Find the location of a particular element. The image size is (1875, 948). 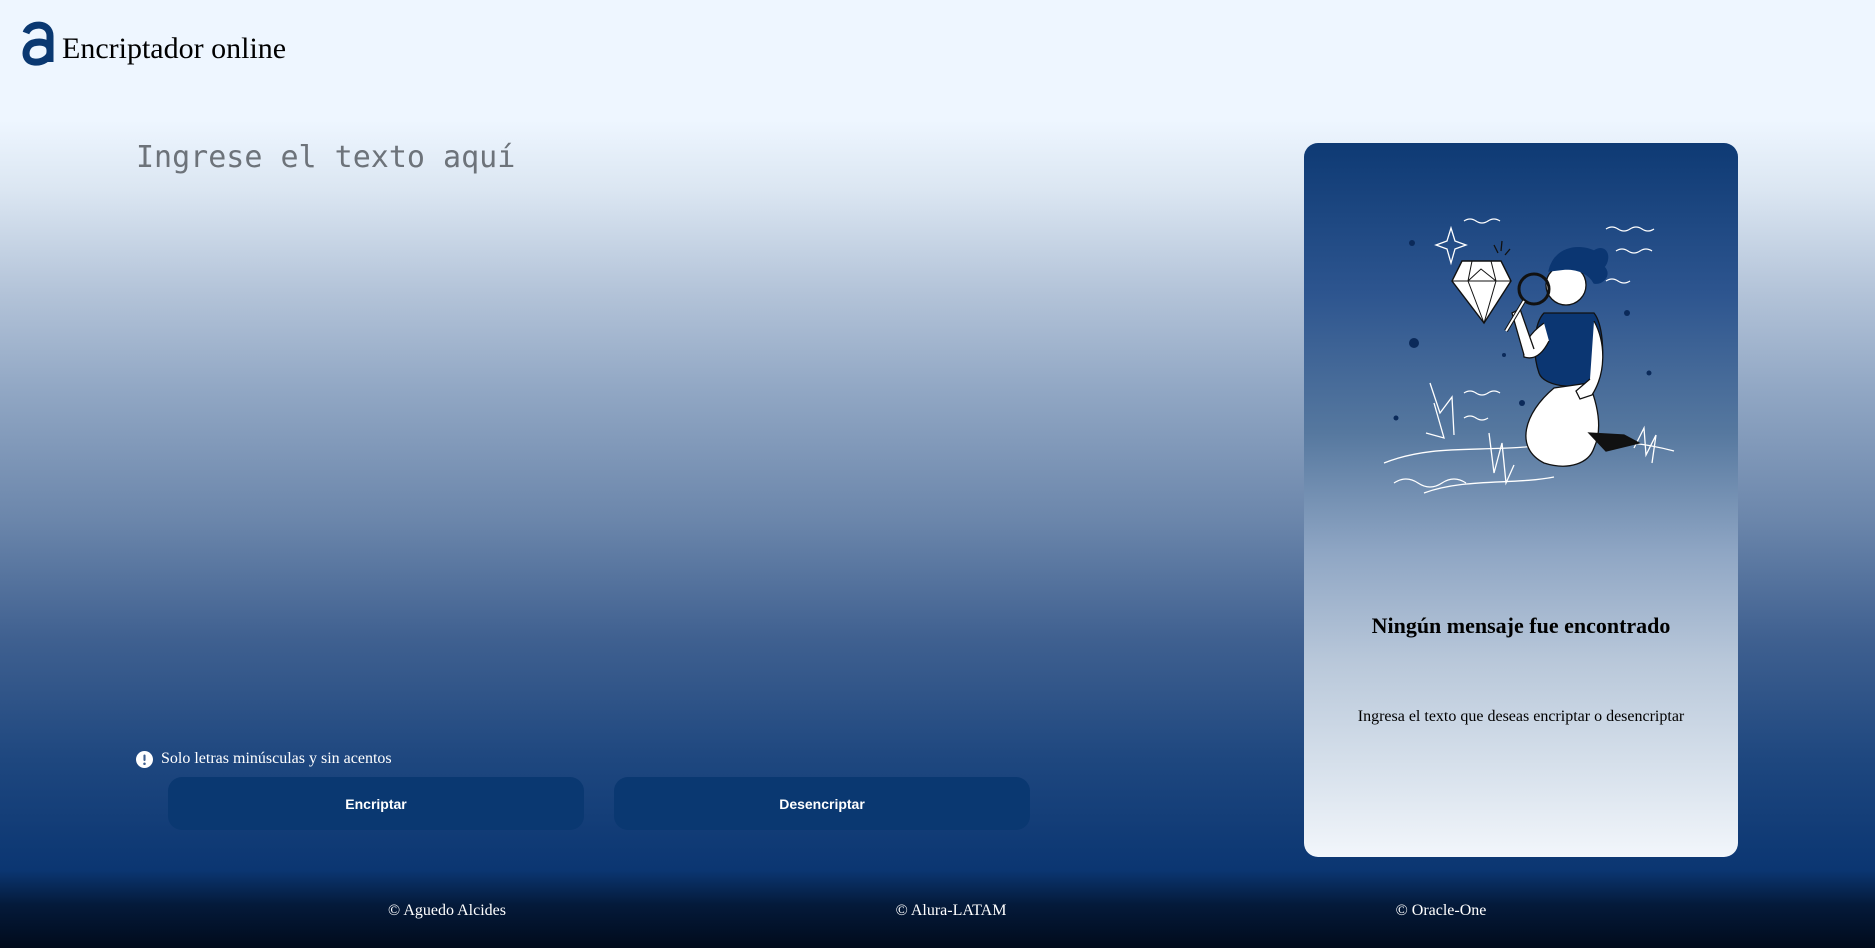

header: Encriptador online is located at coordinates (153, 46).